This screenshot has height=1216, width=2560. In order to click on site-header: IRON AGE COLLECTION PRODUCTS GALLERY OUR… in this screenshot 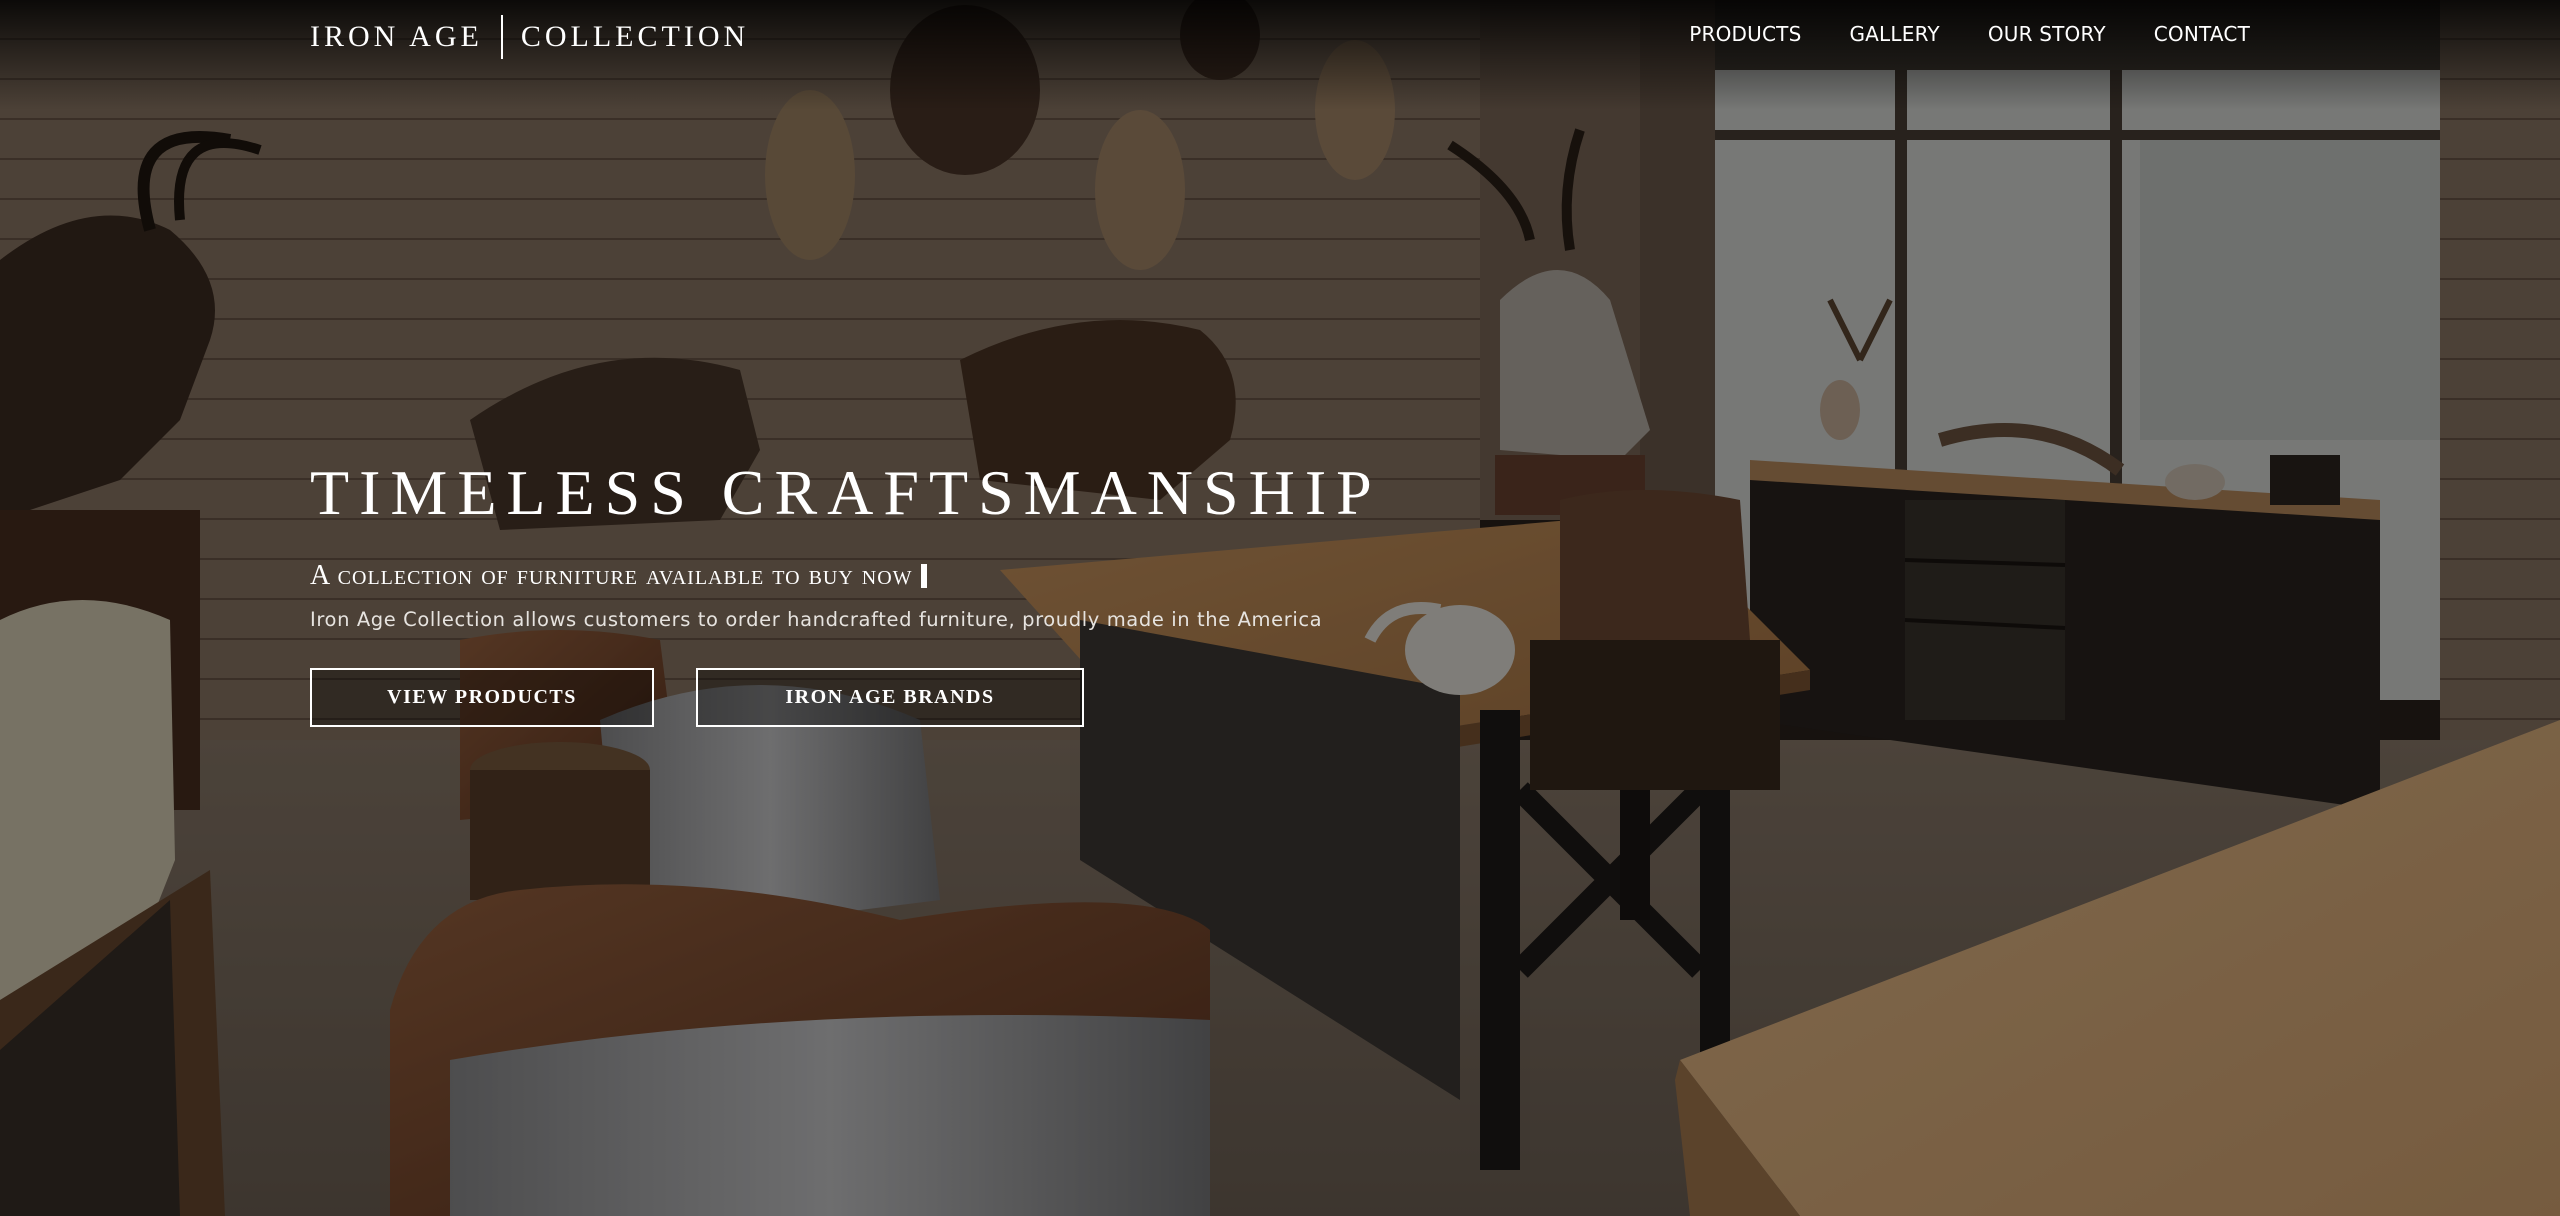, I will do `click(1280, 36)`.